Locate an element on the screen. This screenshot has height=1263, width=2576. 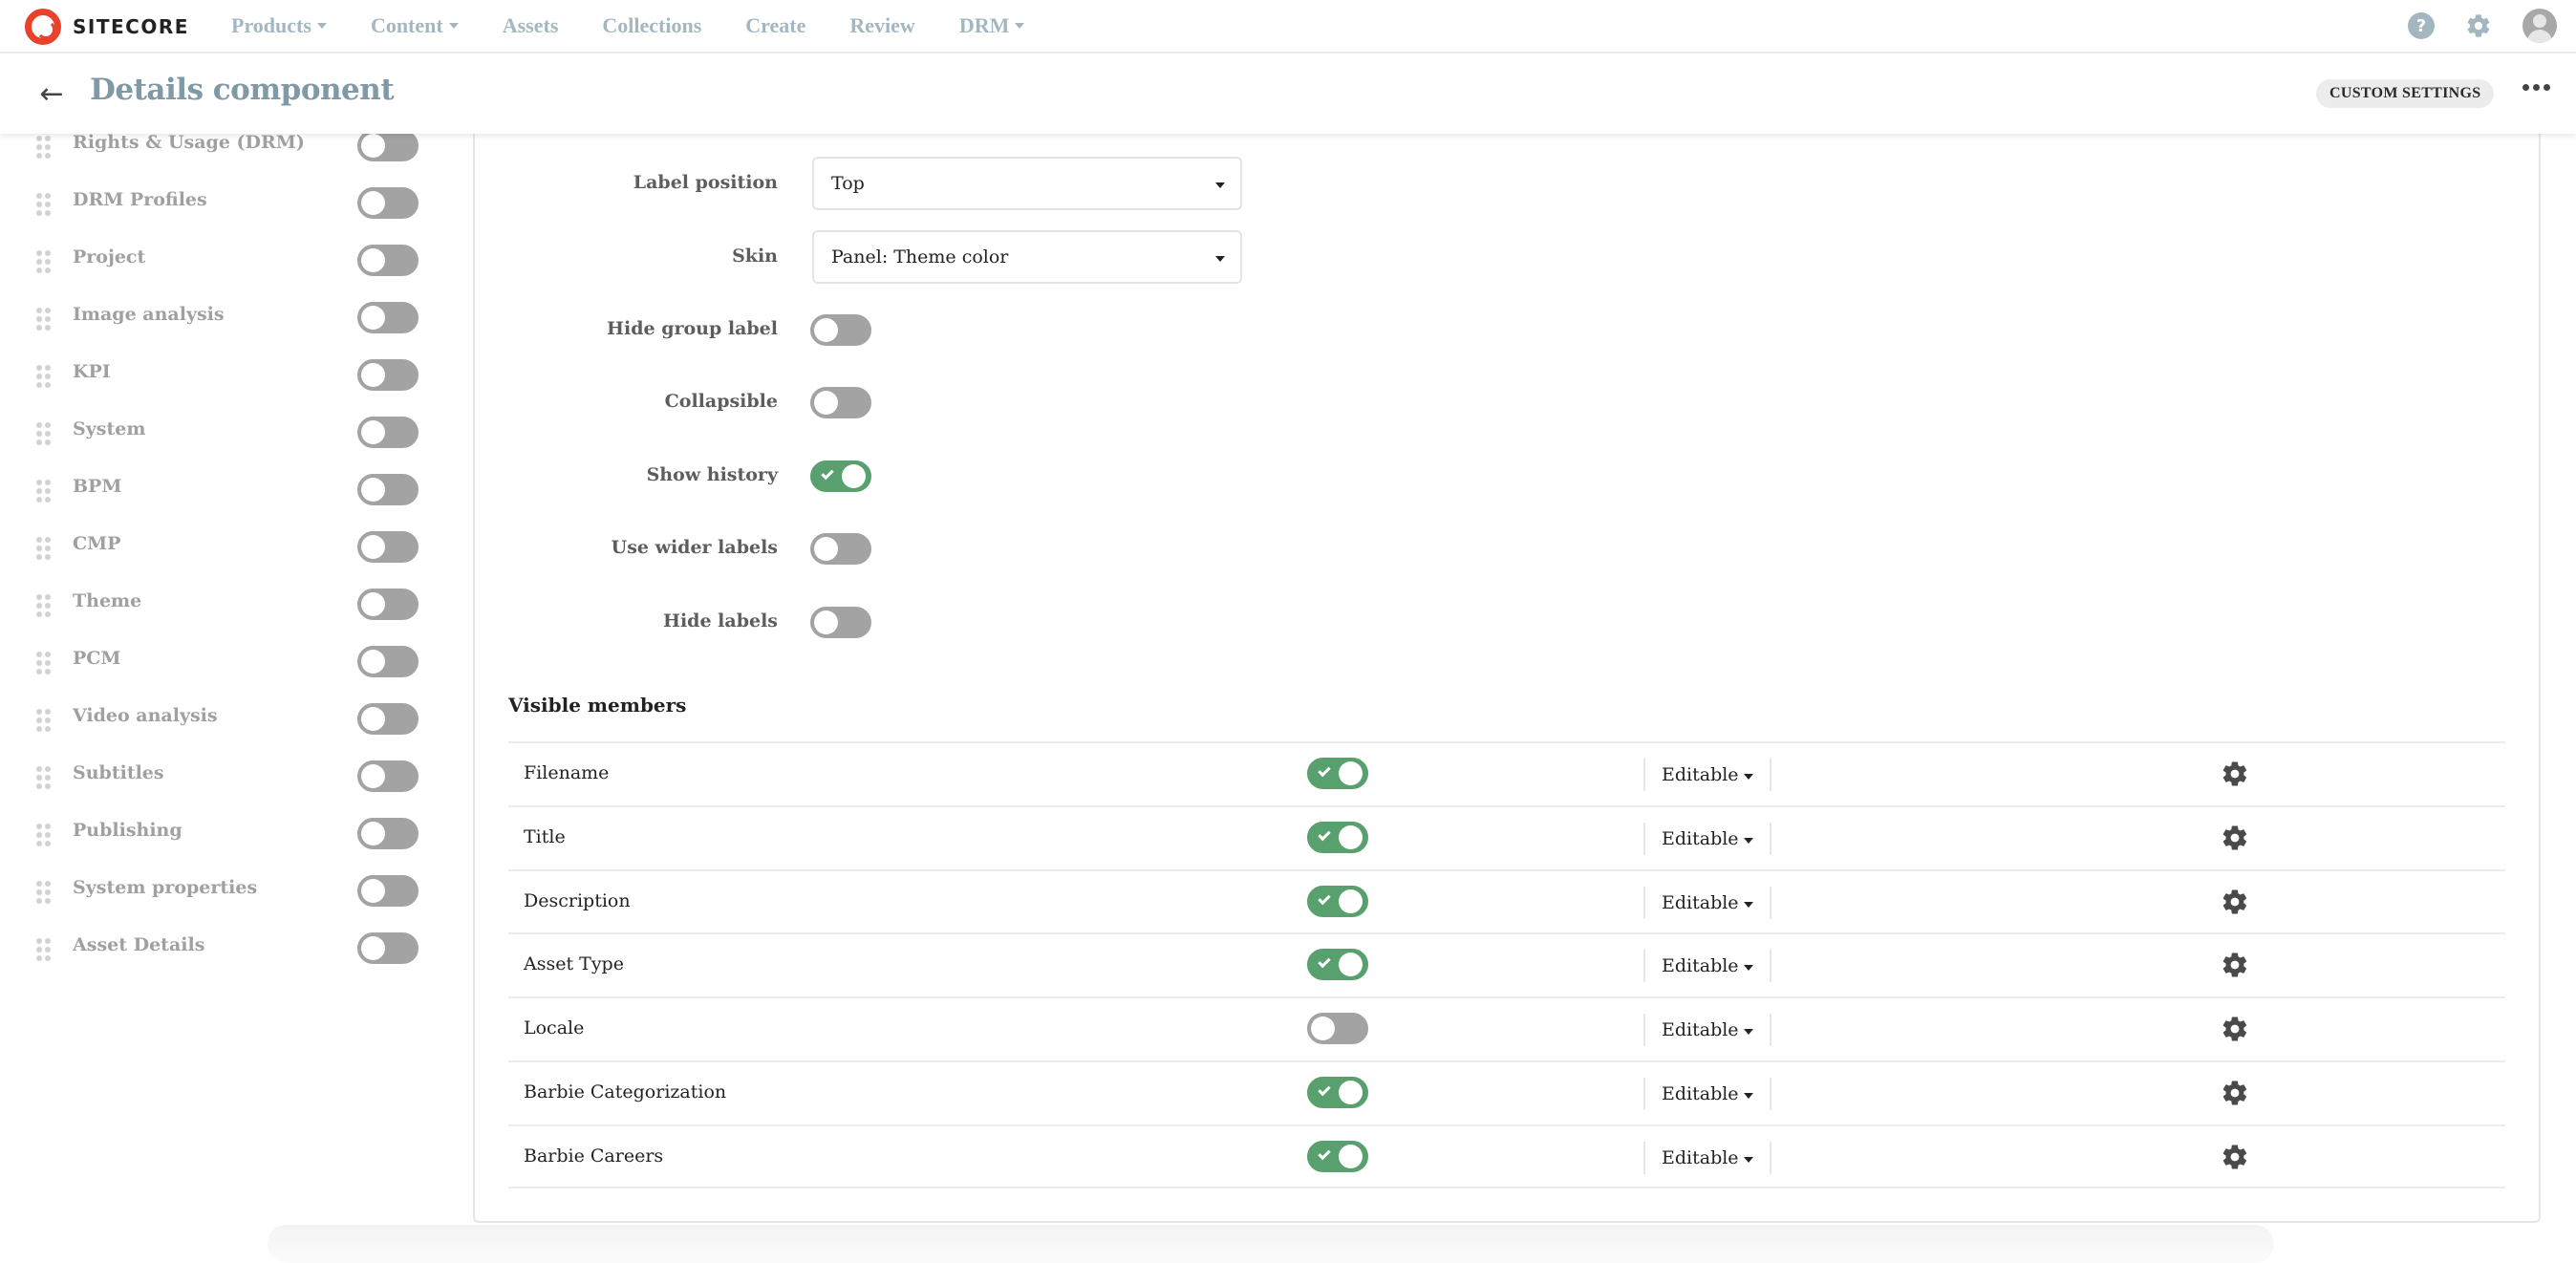
hide-group-label-toggle is located at coordinates (840, 330).